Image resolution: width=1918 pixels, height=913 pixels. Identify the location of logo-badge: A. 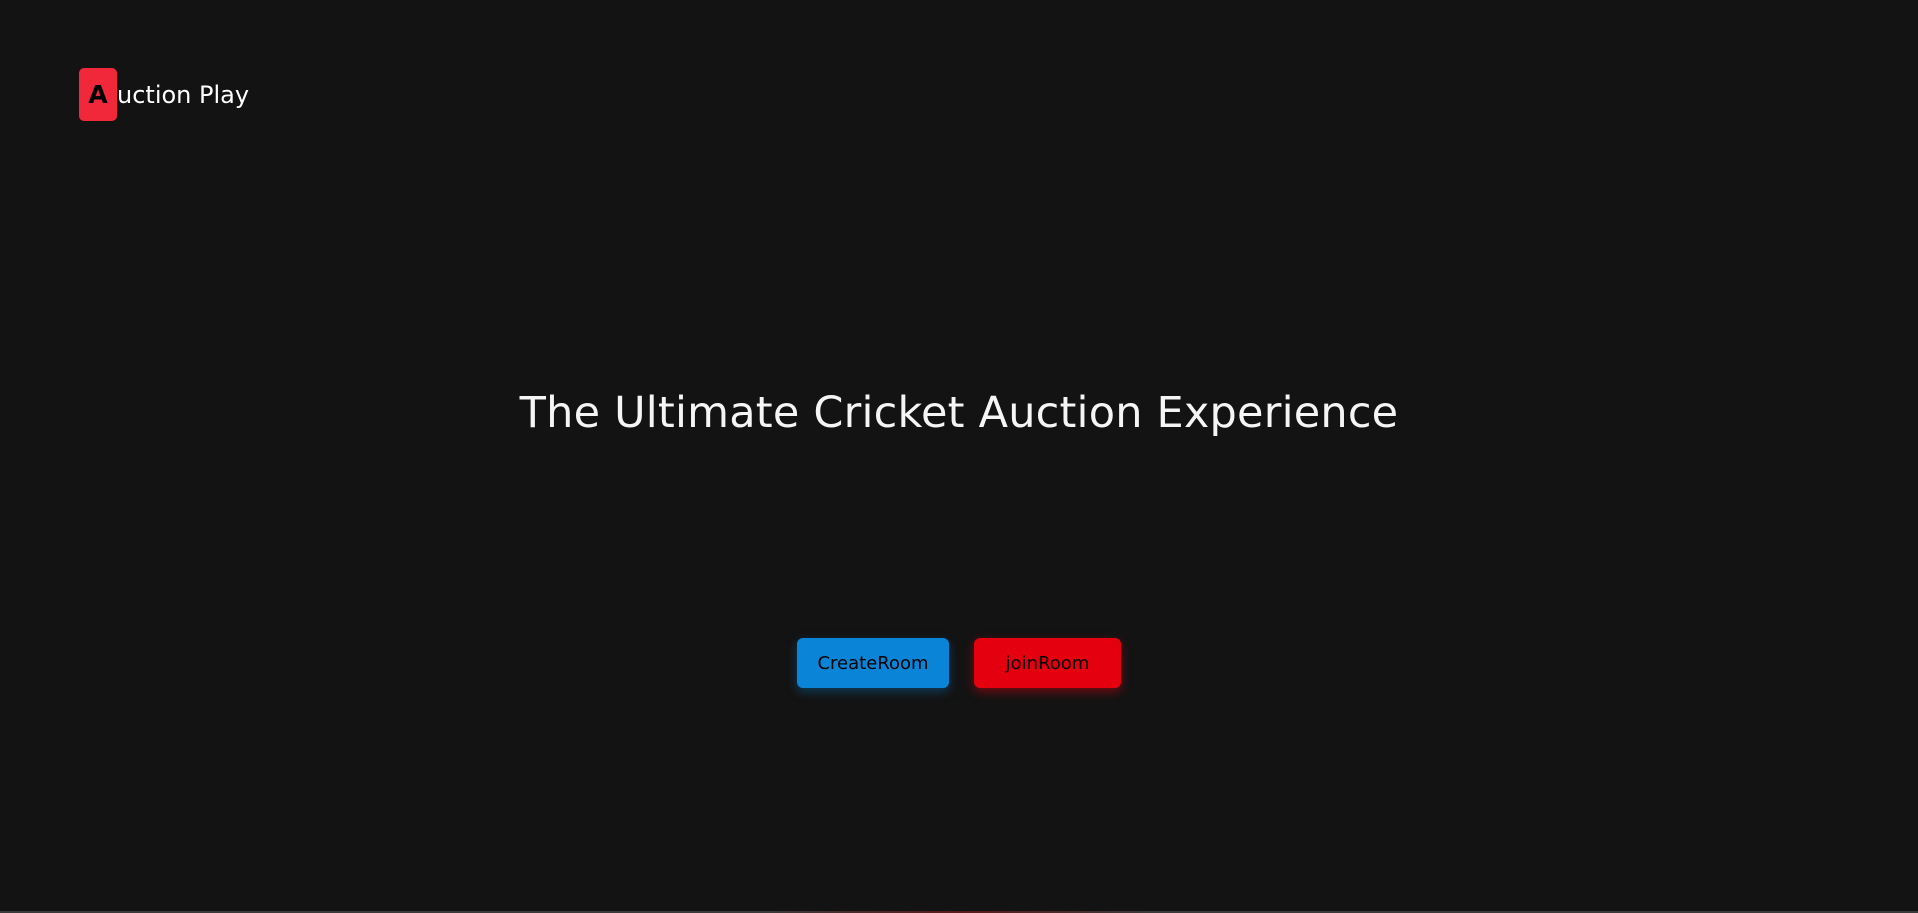
(98, 94).